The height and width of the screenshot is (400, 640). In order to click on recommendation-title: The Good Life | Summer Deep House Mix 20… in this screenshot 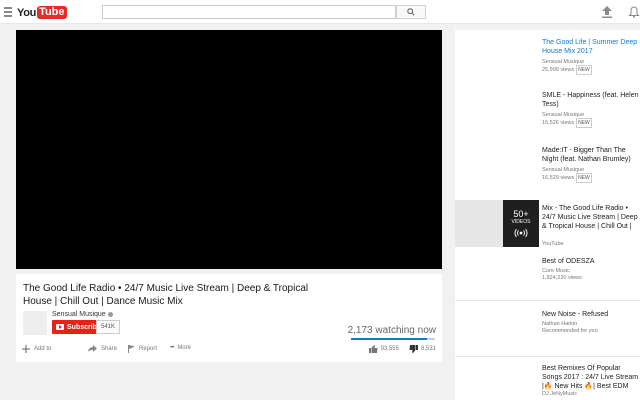, I will do `click(591, 47)`.